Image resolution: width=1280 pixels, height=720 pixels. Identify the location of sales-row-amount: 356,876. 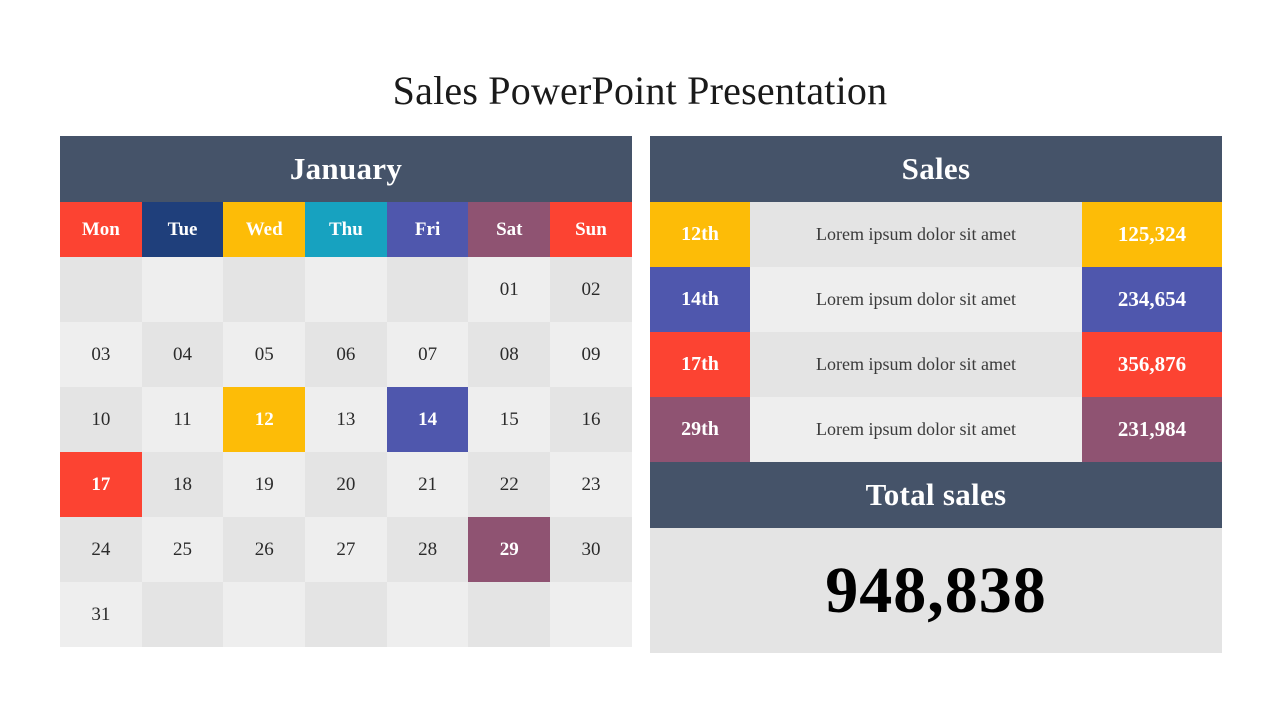
(1152, 364).